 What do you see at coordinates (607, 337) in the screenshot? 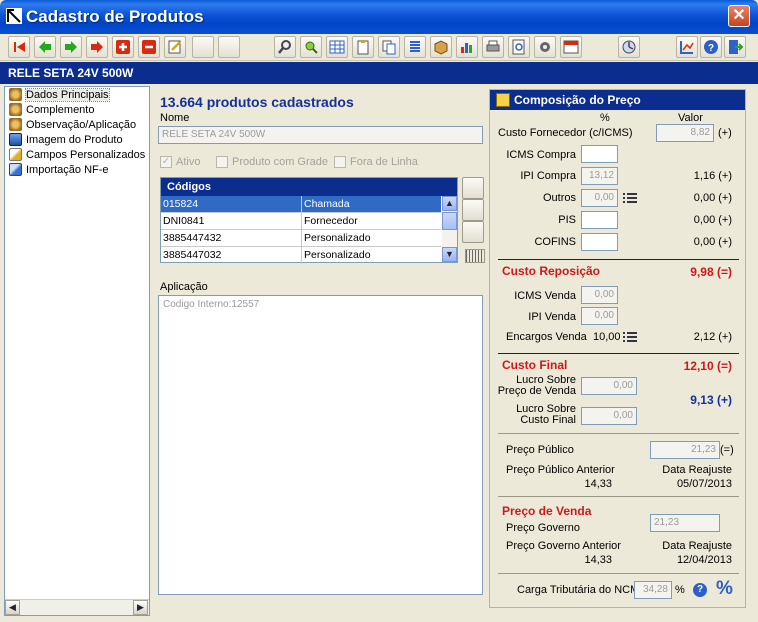
I see `encargos-pct: 10,00` at bounding box center [607, 337].